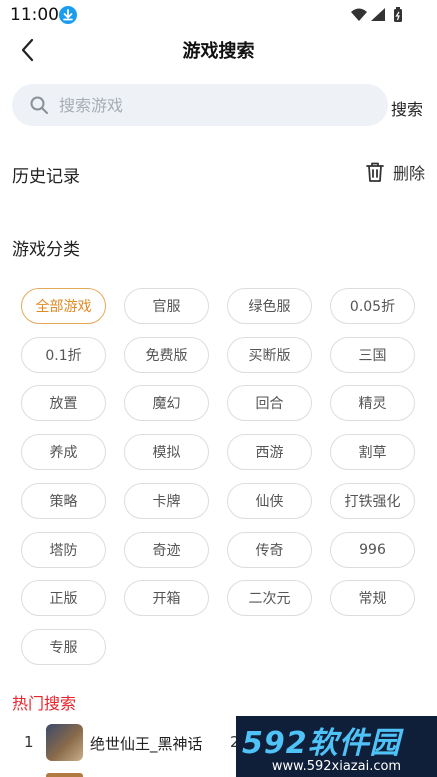 The image size is (437, 777). Describe the element at coordinates (166, 452) in the screenshot. I see `category-tag: 模拟` at that location.